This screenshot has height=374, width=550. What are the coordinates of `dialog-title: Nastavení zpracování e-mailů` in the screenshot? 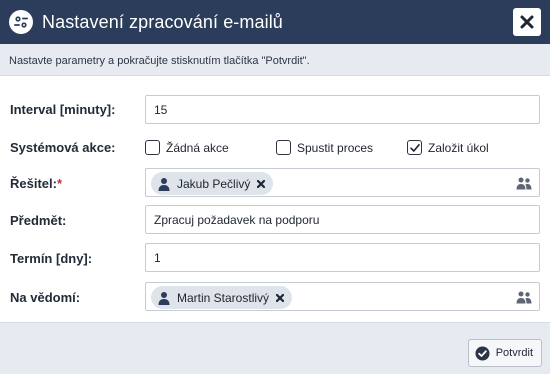 It's located at (162, 22).